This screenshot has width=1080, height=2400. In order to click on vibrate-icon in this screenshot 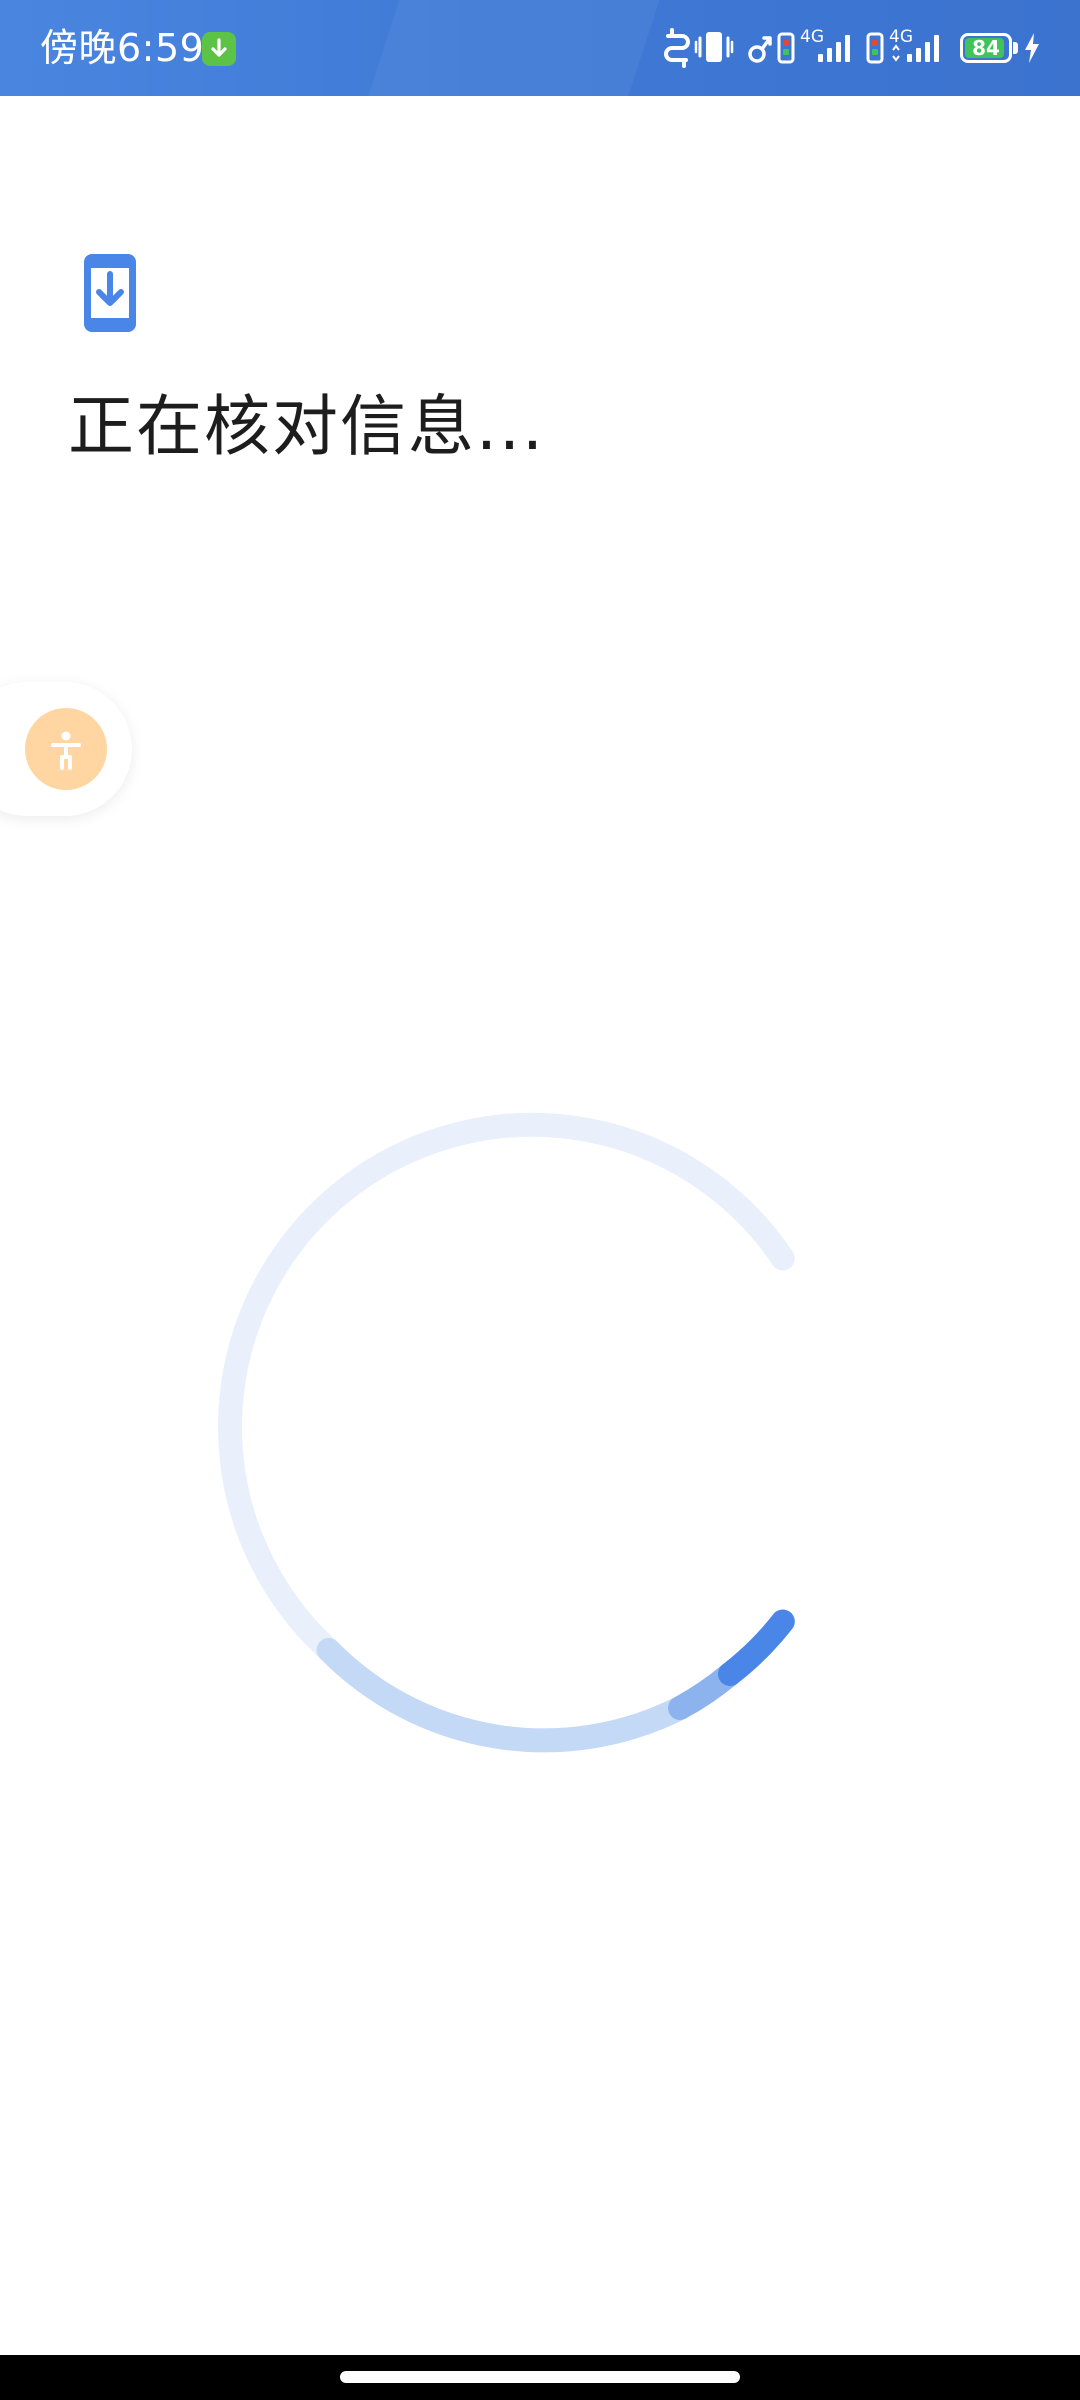, I will do `click(714, 47)`.